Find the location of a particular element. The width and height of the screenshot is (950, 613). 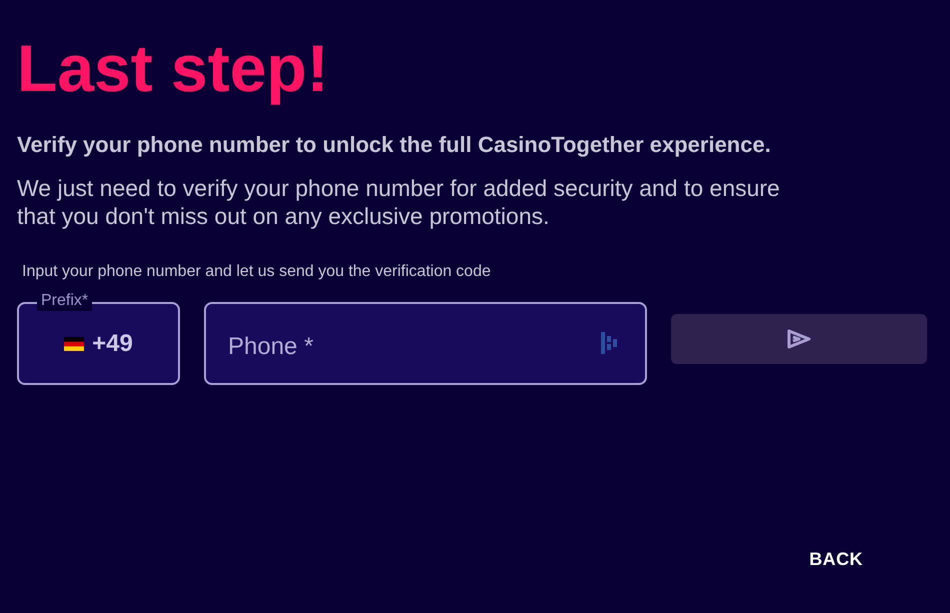

password-manager-icon is located at coordinates (609, 343).